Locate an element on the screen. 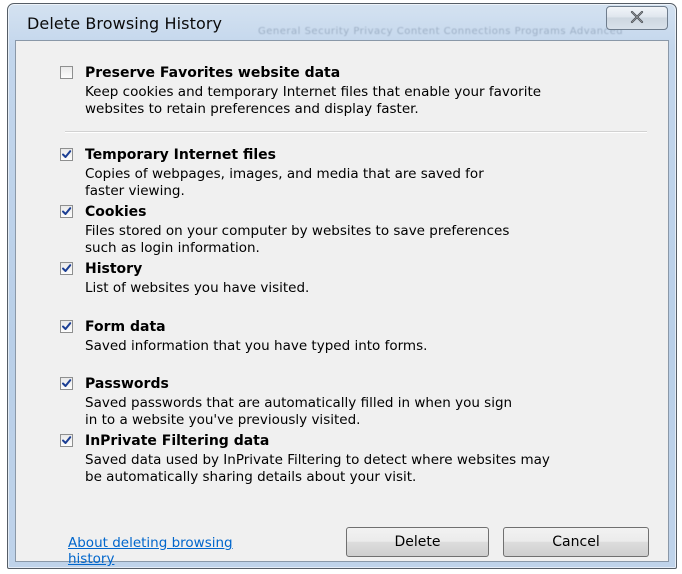 The image size is (682, 574). separator is located at coordinates (356, 132).